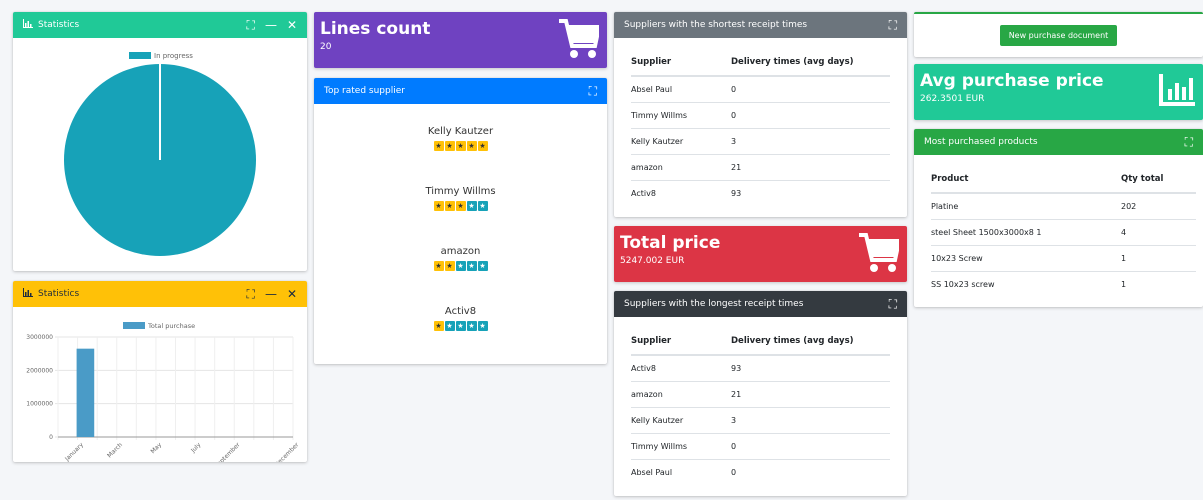 The image size is (1203, 500). Describe the element at coordinates (460, 191) in the screenshot. I see `supplier-name: Timmy Willms` at that location.